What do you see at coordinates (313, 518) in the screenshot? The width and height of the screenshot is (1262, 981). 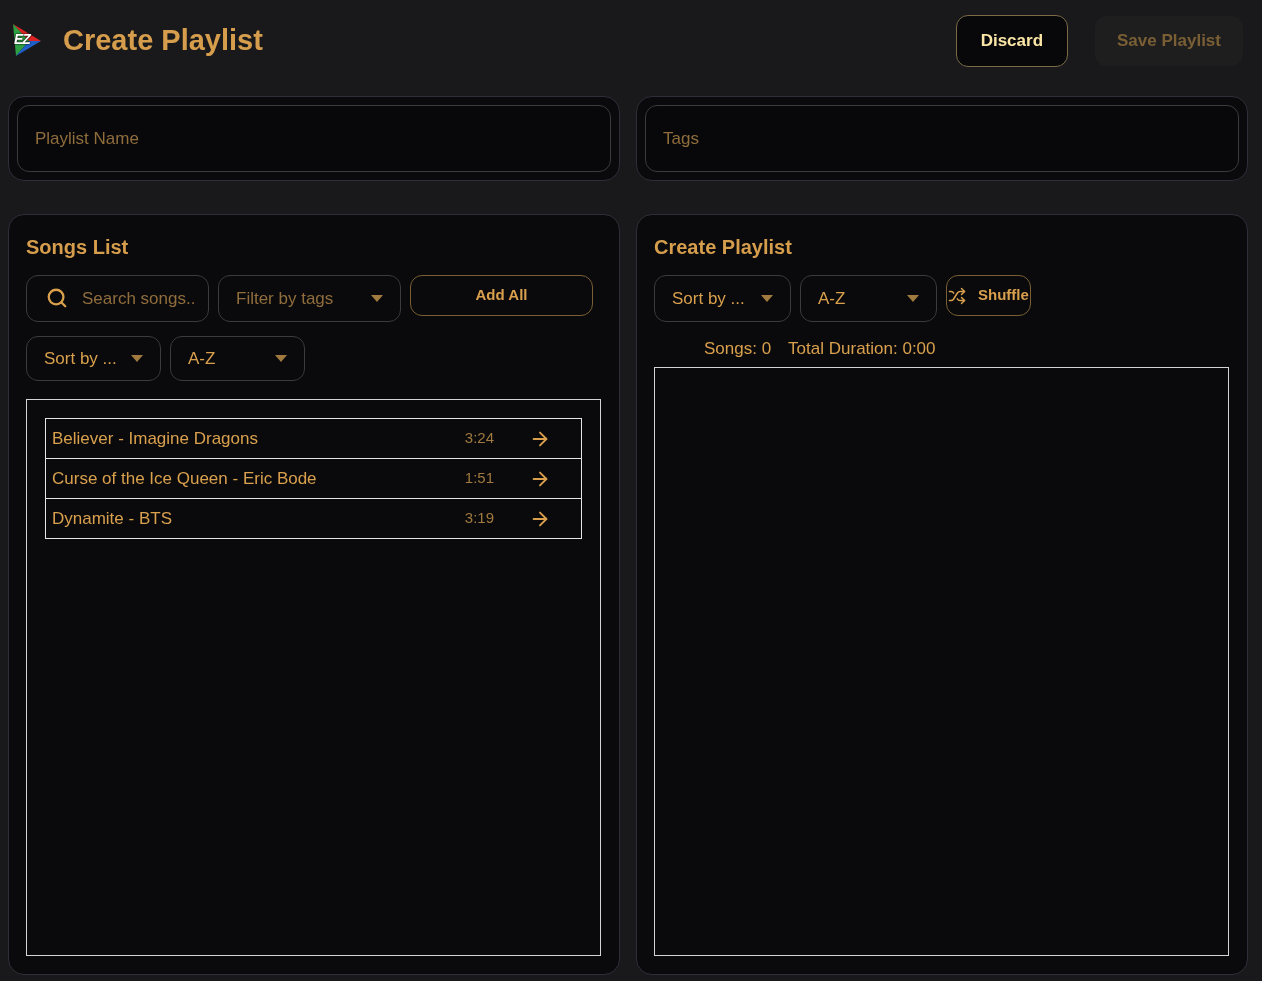 I see `song-row: Dynamite - BTS 3:19` at bounding box center [313, 518].